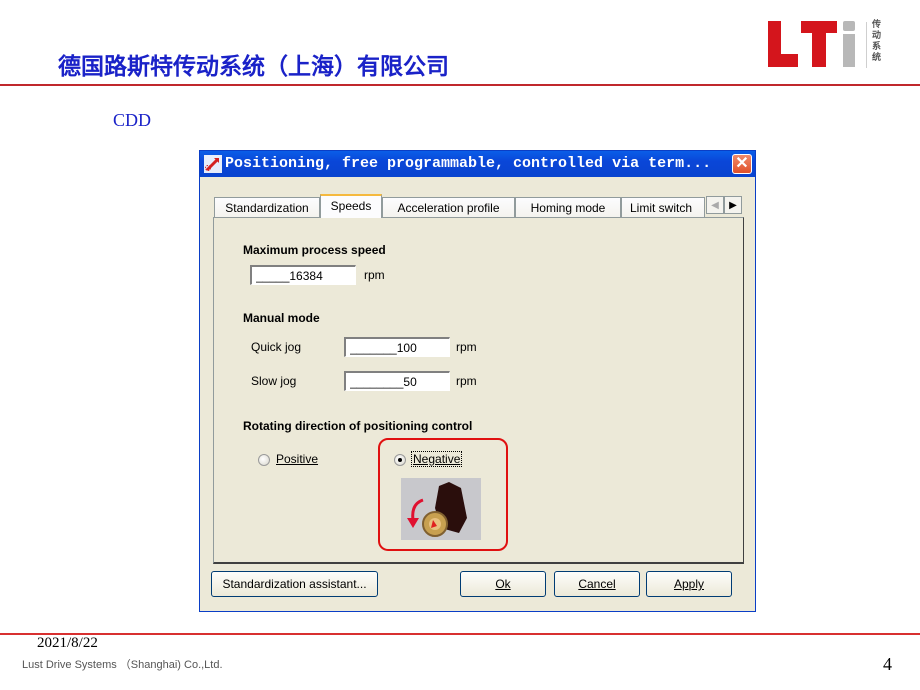 The width and height of the screenshot is (920, 690). I want to click on tab-limit-switch: Limit switch, so click(663, 207).